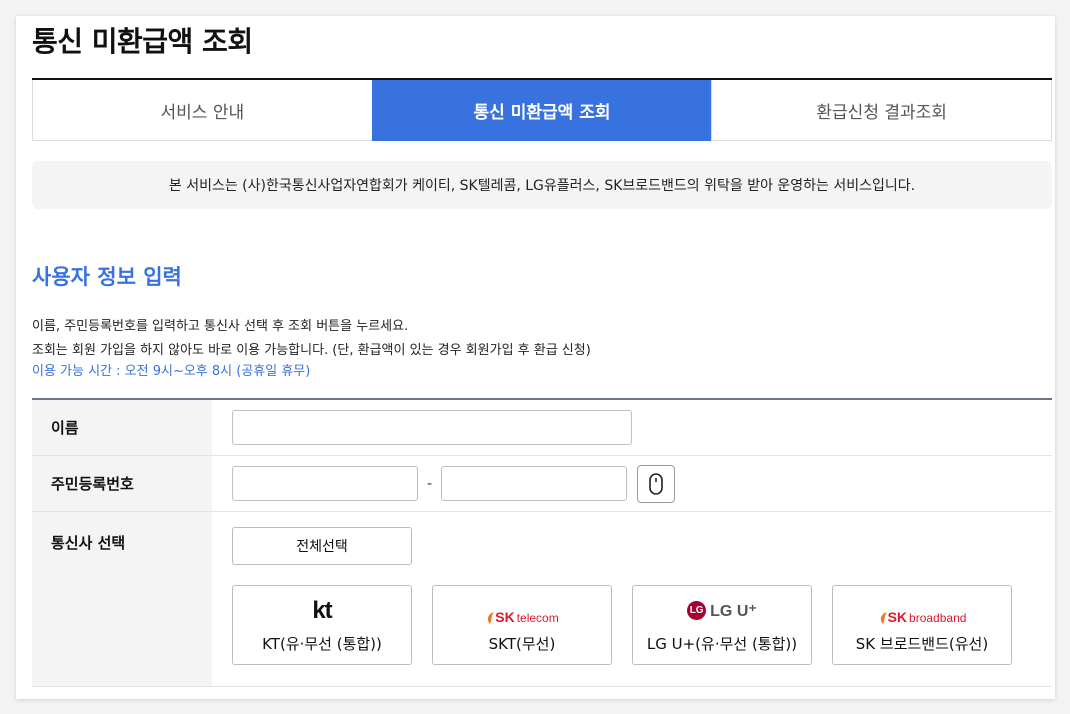 This screenshot has width=1070, height=714. I want to click on name-input, so click(432, 427).